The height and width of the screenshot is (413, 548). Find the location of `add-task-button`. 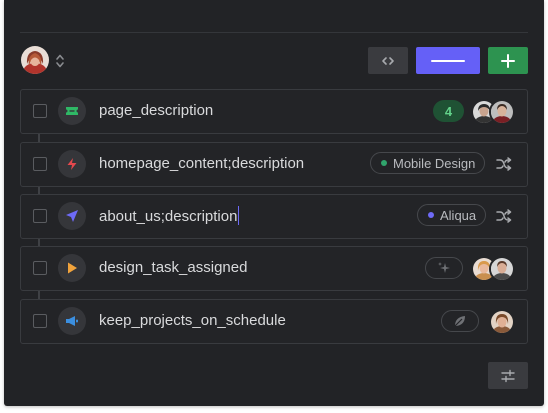

add-task-button is located at coordinates (508, 60).